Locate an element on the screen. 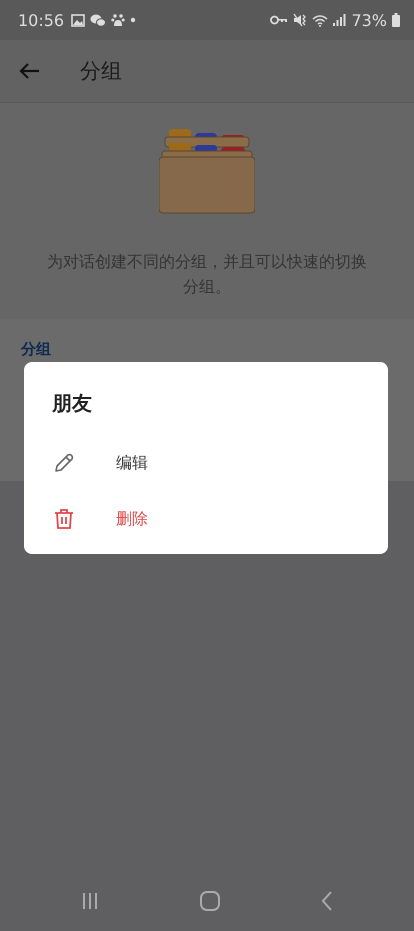  menu-item-label: 编辑 is located at coordinates (132, 463).